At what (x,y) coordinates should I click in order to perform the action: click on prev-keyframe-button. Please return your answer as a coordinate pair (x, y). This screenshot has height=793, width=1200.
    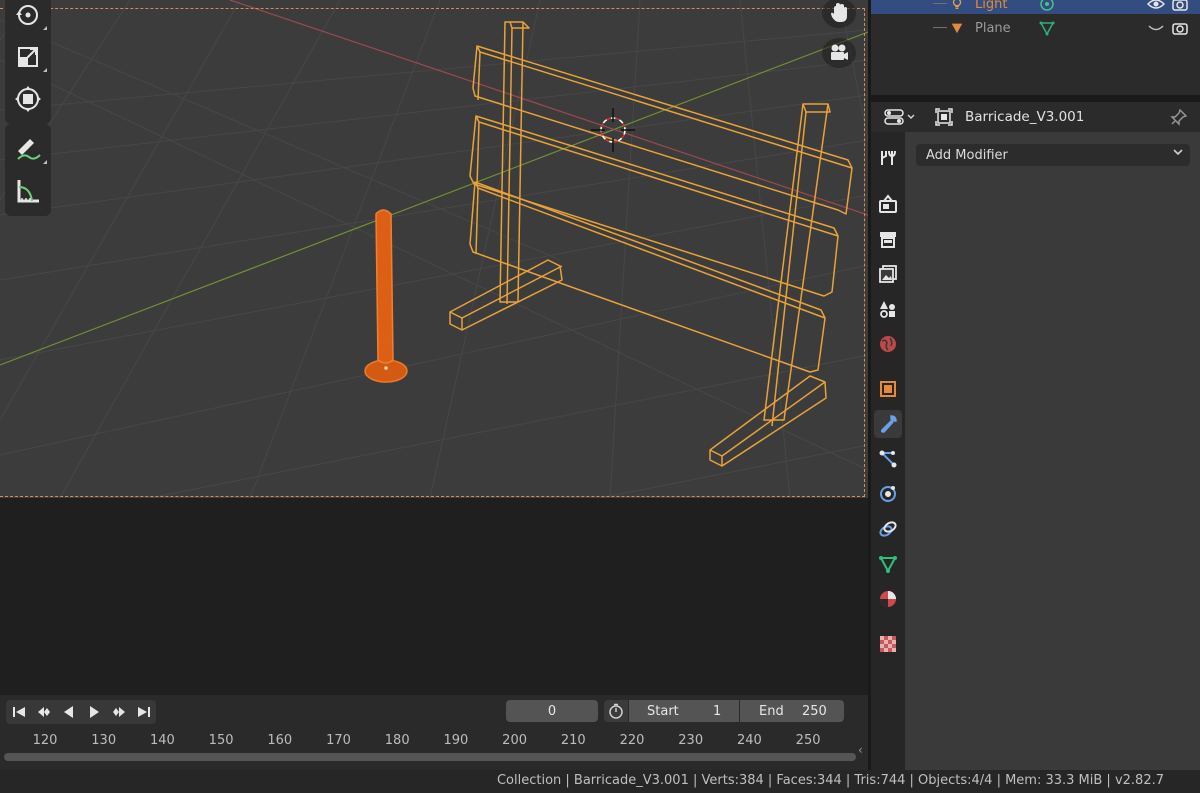
    Looking at the image, I should click on (43, 712).